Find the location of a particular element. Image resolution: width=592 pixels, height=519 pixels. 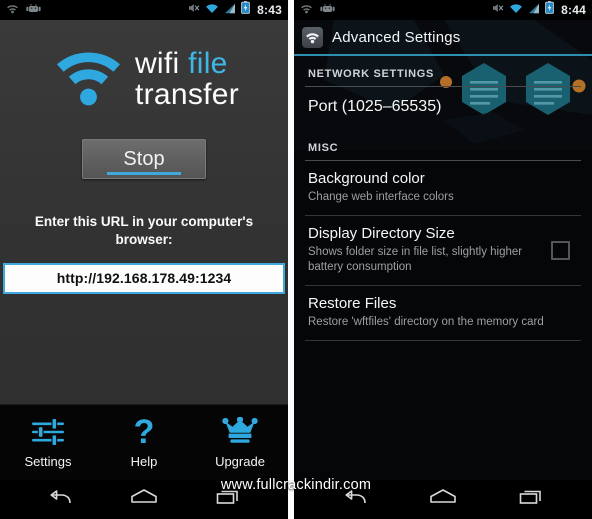

tab-help-label: Help is located at coordinates (144, 461).